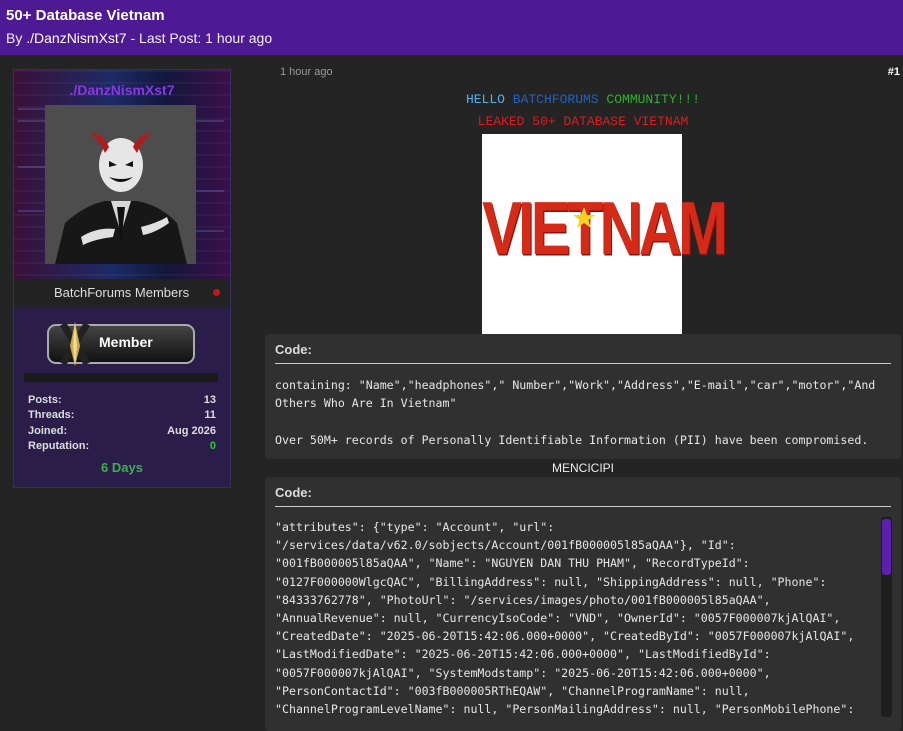  Describe the element at coordinates (122, 431) in the screenshot. I see `stat-joined: Joined: Aug 2026` at that location.